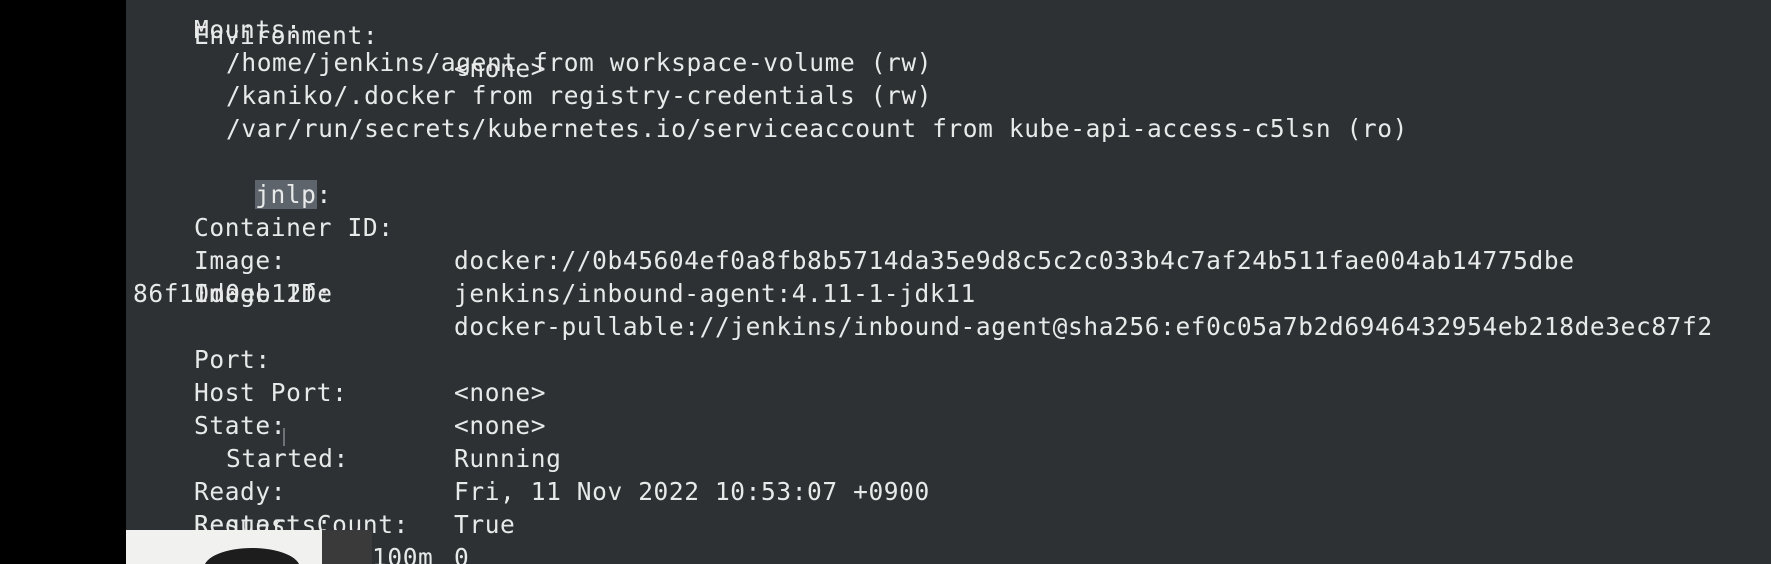 This screenshot has height=564, width=1771. I want to click on restart-count-line: Restart Count: 0, so click(331, 519).